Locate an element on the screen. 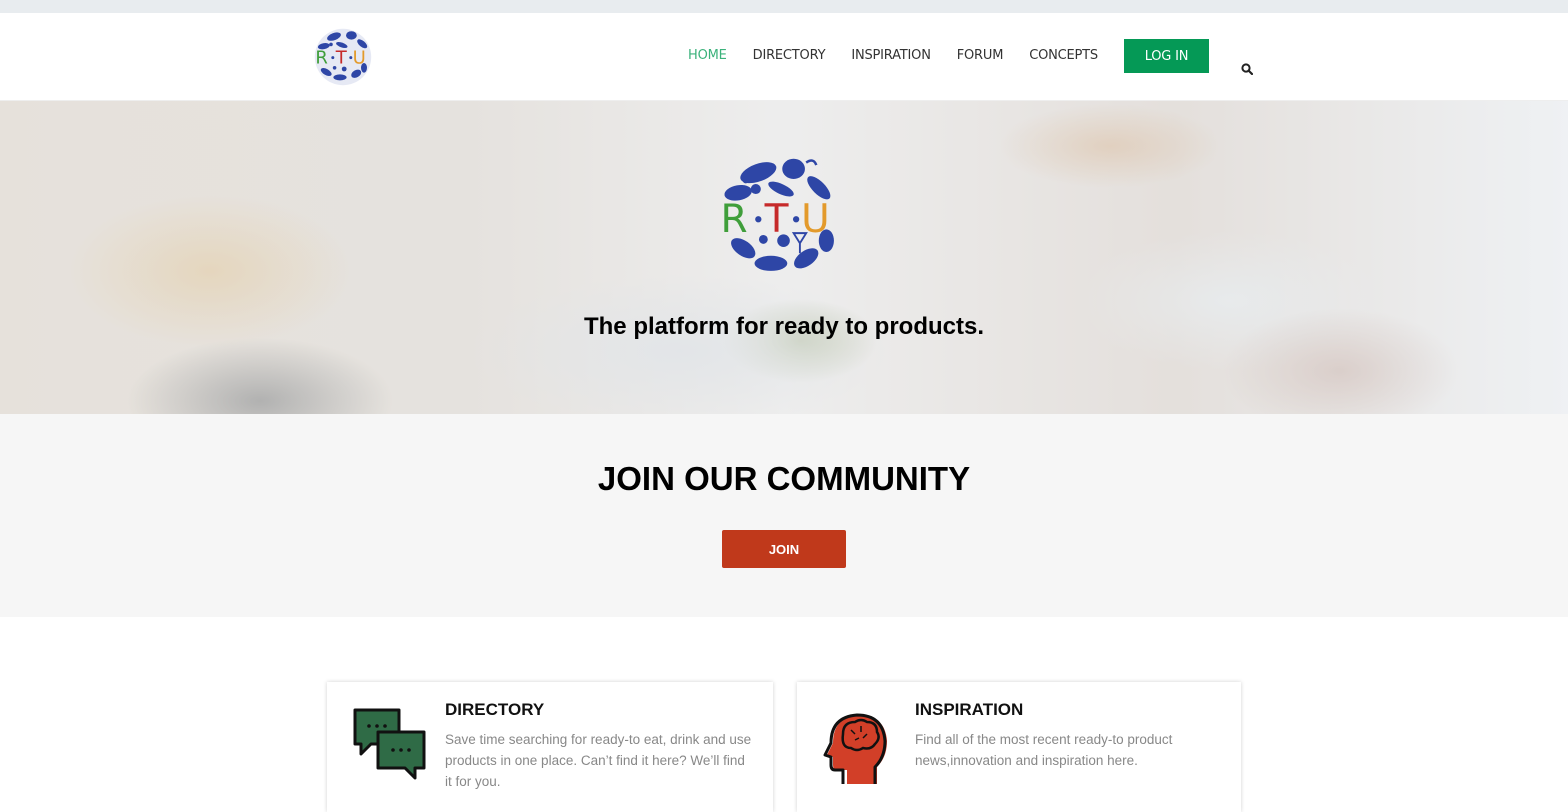 The image size is (1568, 812). feature-title: DIRECTORY is located at coordinates (495, 709).